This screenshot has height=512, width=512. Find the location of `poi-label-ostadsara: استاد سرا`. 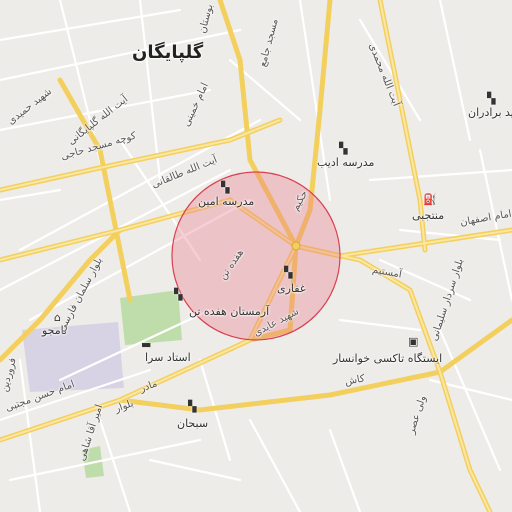

poi-label-ostadsara: استاد سرا is located at coordinates (168, 357).